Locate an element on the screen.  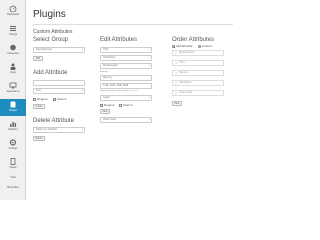
edit-button: Edit is located at coordinates (38, 58).